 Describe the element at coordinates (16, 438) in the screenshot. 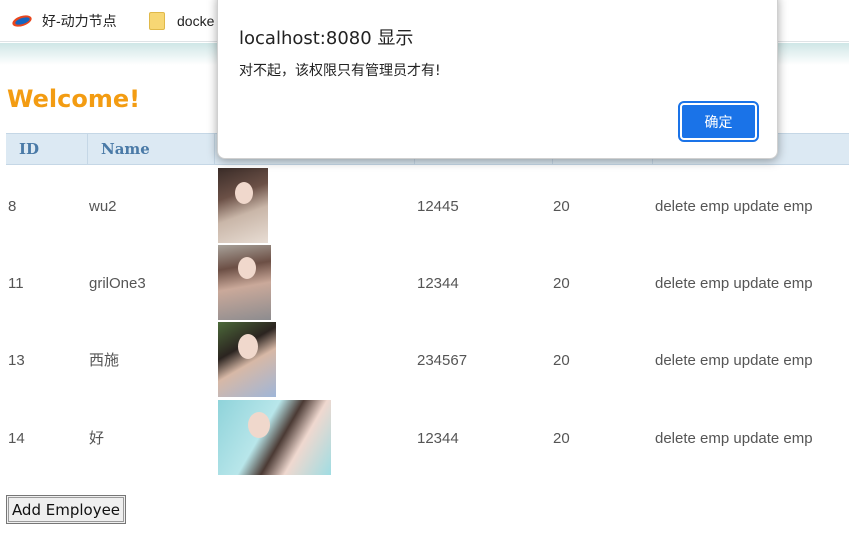

I see `cell-id: 14` at that location.